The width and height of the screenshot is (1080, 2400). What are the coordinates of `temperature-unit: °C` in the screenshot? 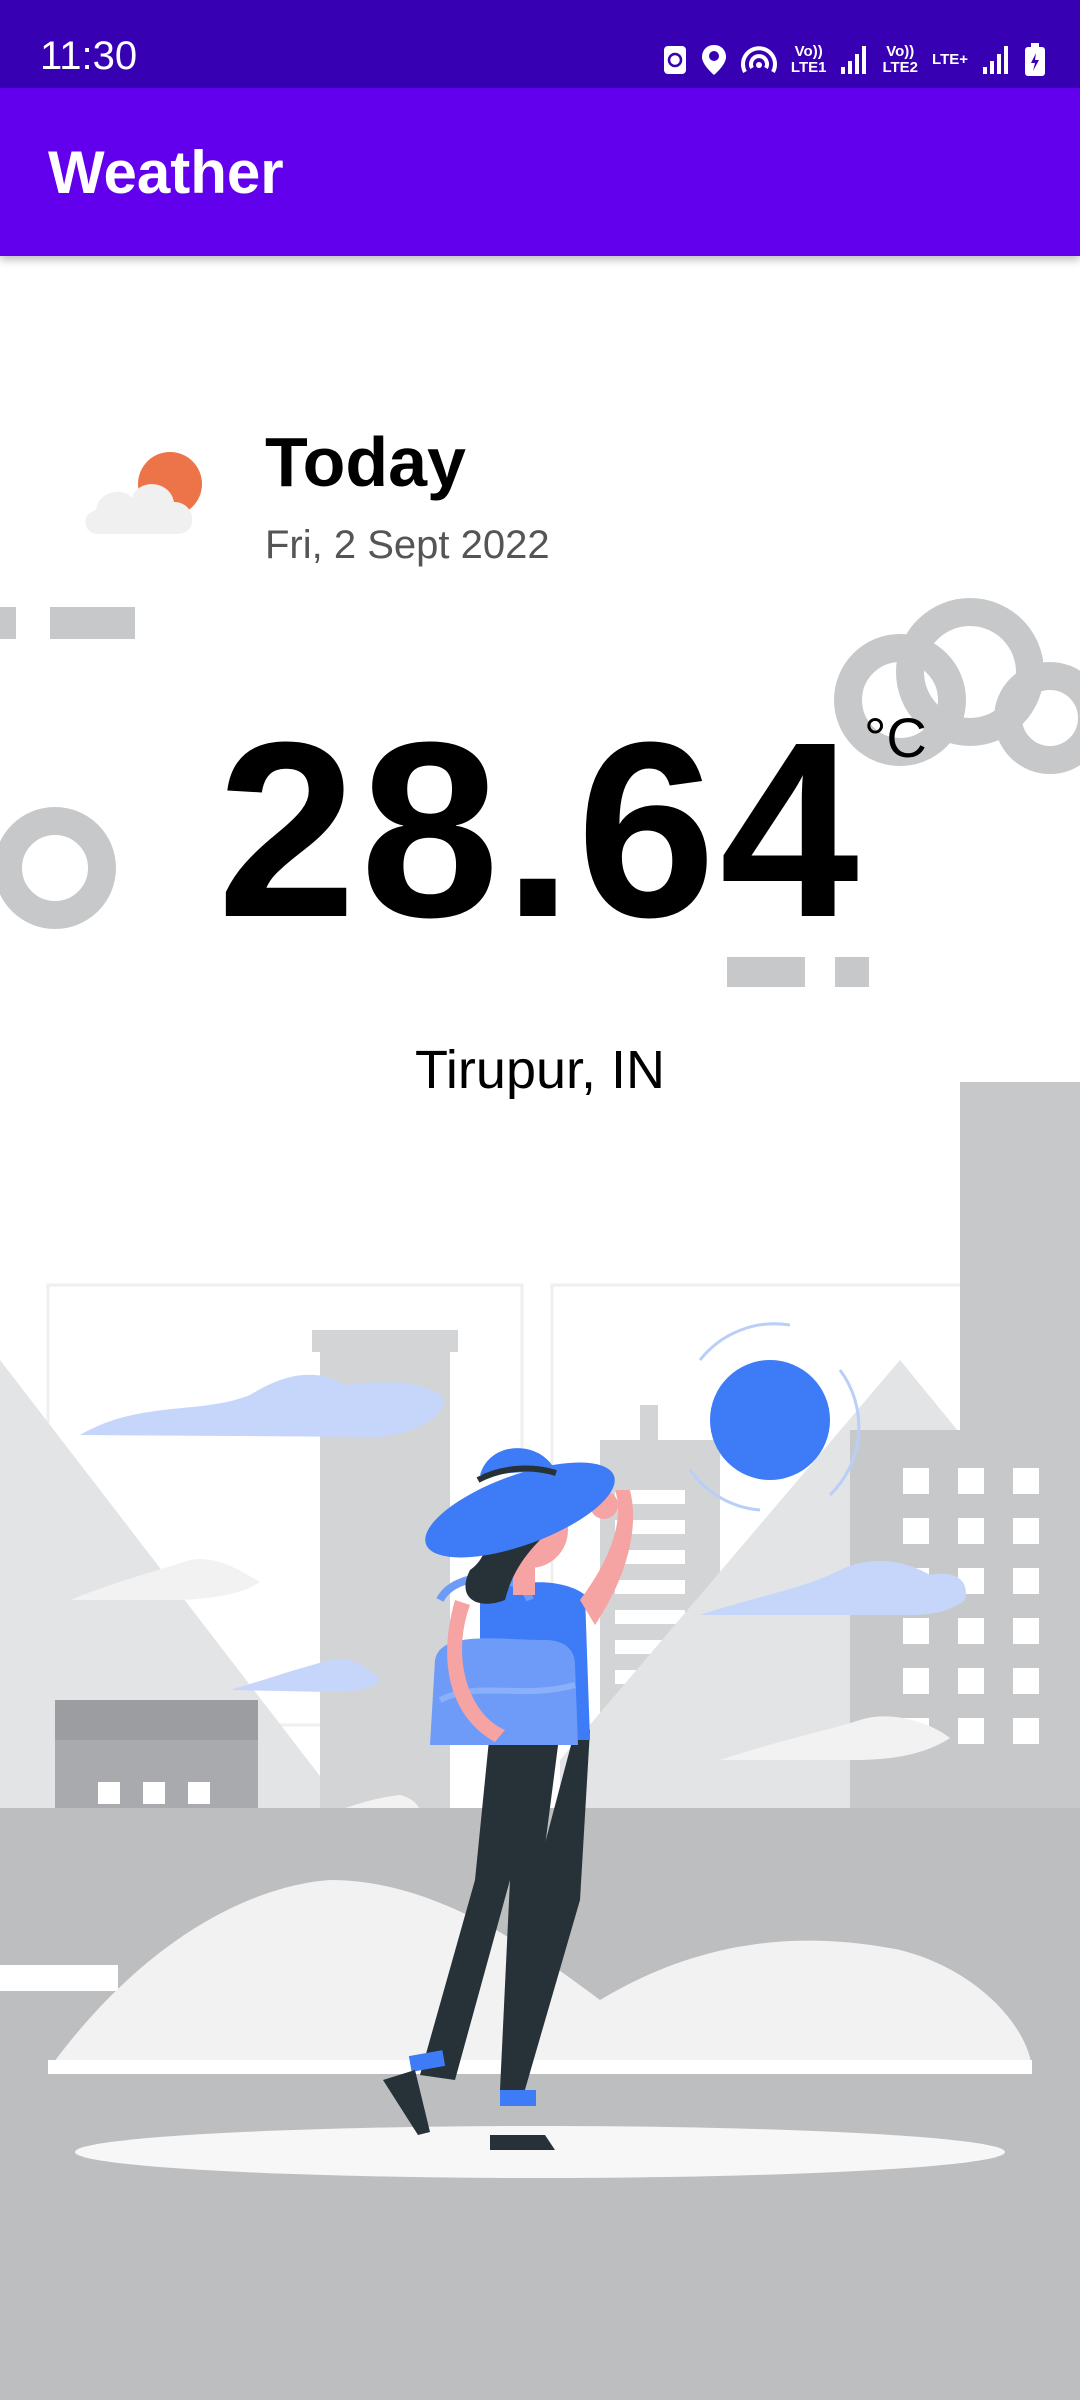 It's located at (895, 737).